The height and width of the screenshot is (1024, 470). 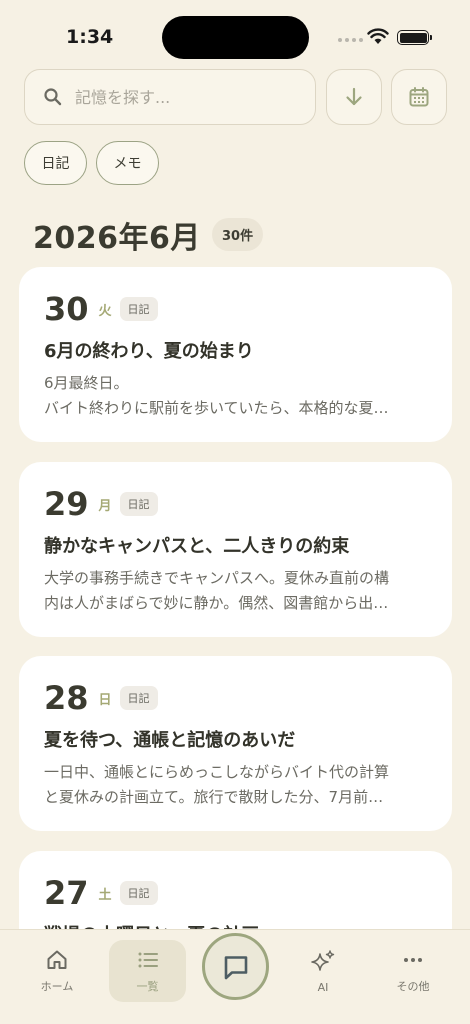 I want to click on filter-chip-memo: メモ, so click(x=127, y=163).